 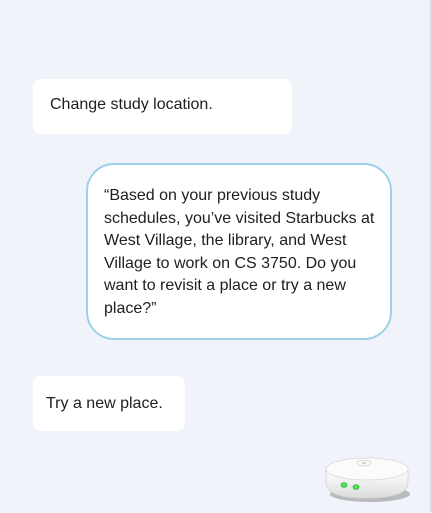 I want to click on user-message-bubble: Change study location., so click(x=162, y=106).